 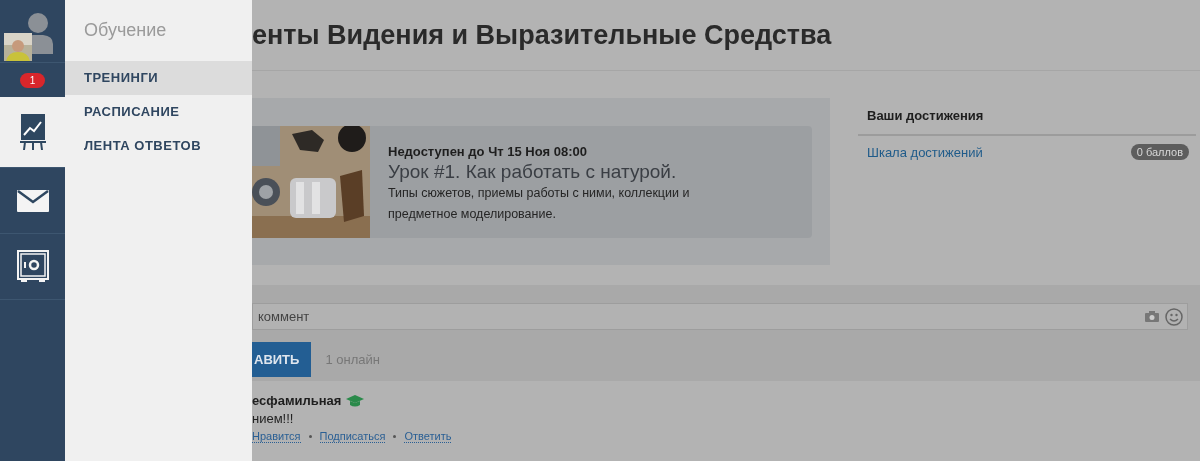 What do you see at coordinates (158, 78) in the screenshot?
I see `menu-item: ТРЕНИНГИ` at bounding box center [158, 78].